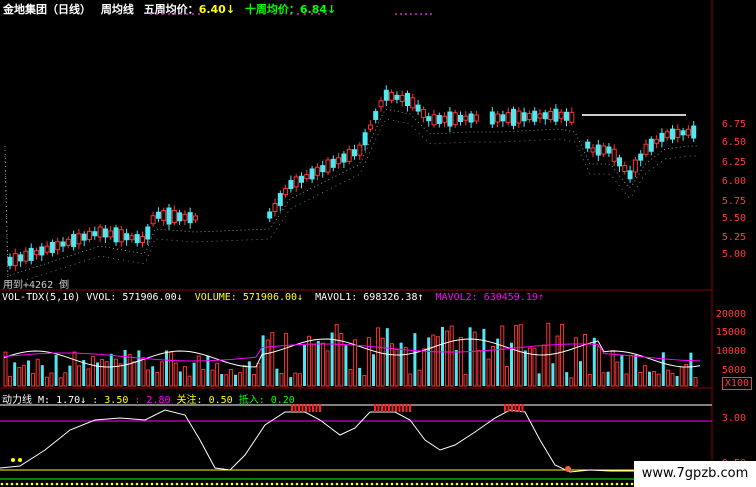  I want to click on price-note: 用到+4262 倒, so click(36, 285).